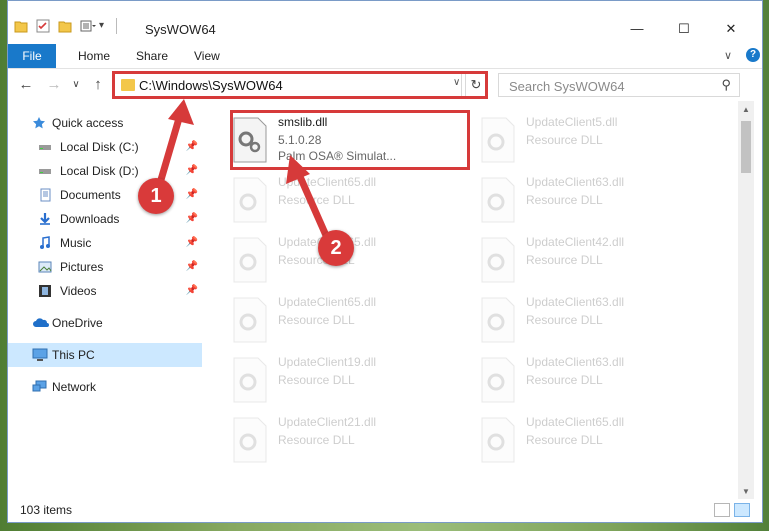  I want to click on callout-2: 2, so click(336, 248).